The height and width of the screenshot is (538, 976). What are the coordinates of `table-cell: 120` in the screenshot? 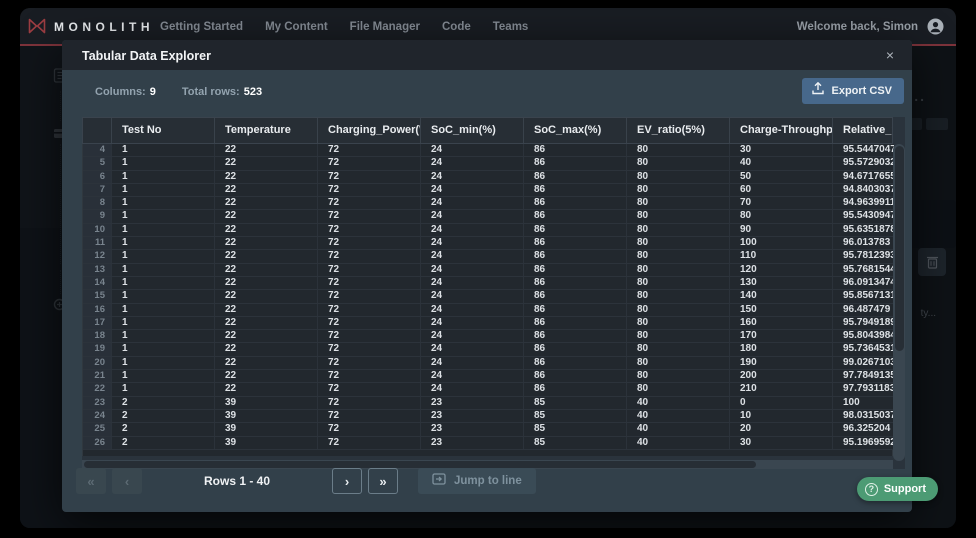 It's located at (780, 269).